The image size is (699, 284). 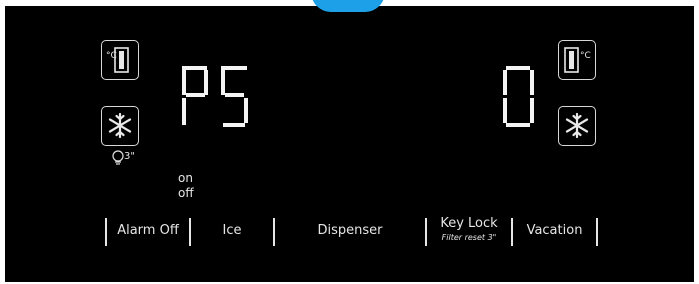 What do you see at coordinates (469, 237) in the screenshot?
I see `filter-reset-label: Filter reset 3"` at bounding box center [469, 237].